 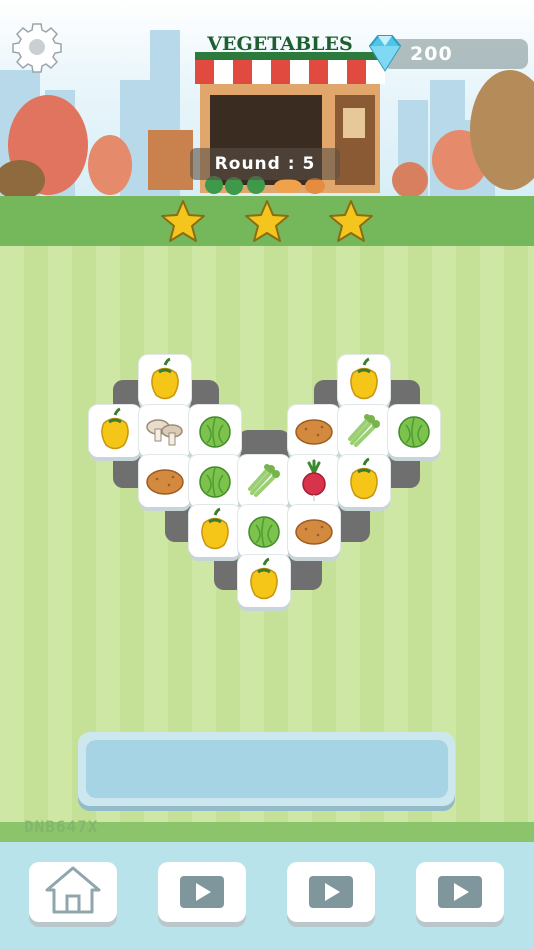 I want to click on round-label: Round :, so click(x=255, y=164).